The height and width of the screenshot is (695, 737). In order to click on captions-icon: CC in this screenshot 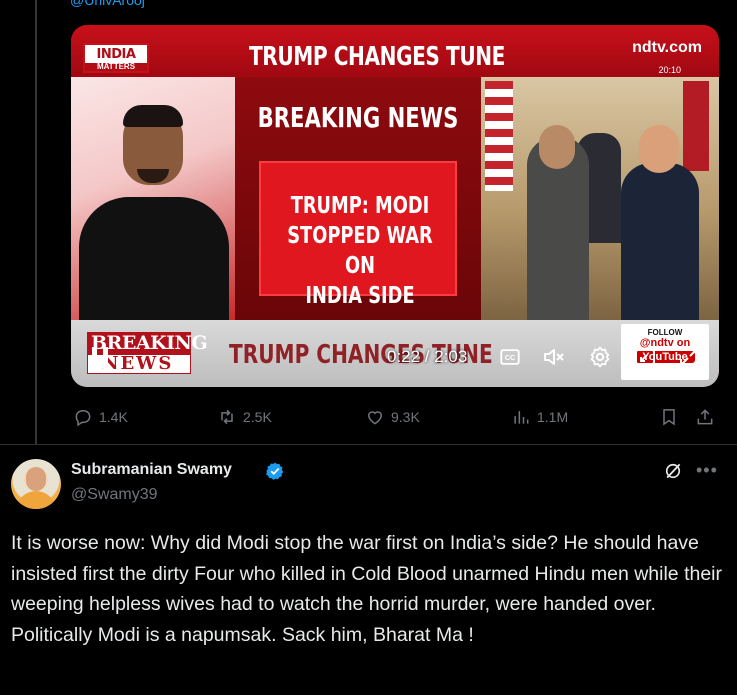, I will do `click(510, 359)`.